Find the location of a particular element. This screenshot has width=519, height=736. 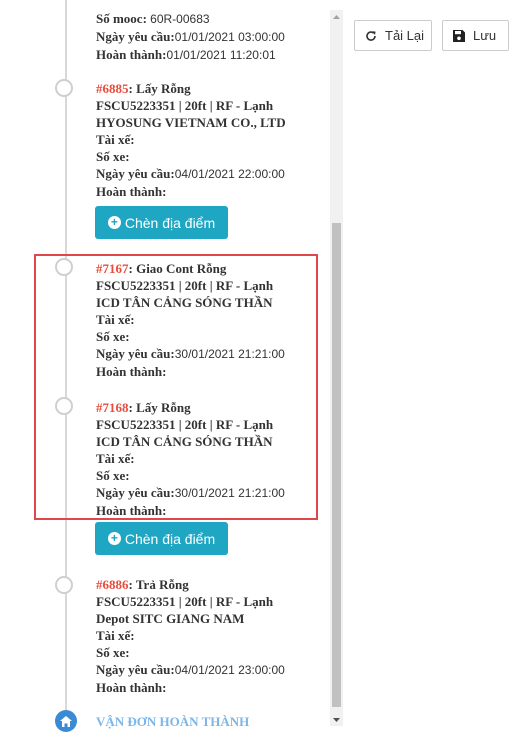

label-so-mooc: Số mooc: is located at coordinates (121, 18).